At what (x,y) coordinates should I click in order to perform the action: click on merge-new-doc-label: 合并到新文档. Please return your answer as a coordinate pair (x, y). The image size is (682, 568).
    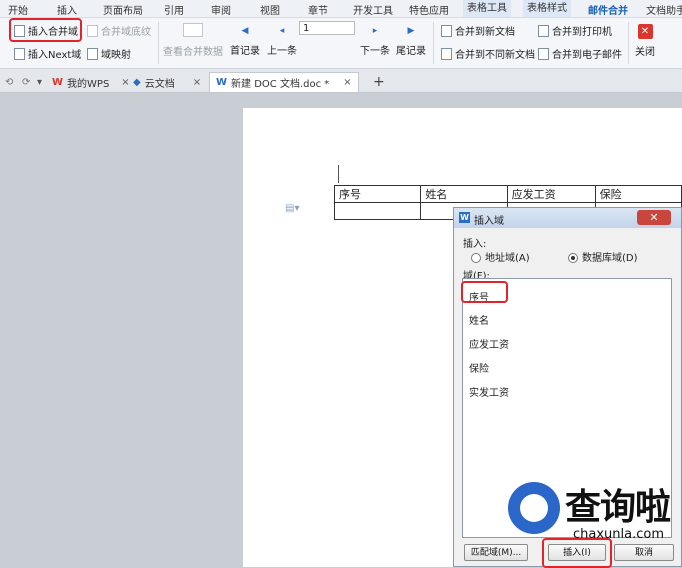
    Looking at the image, I should click on (485, 32).